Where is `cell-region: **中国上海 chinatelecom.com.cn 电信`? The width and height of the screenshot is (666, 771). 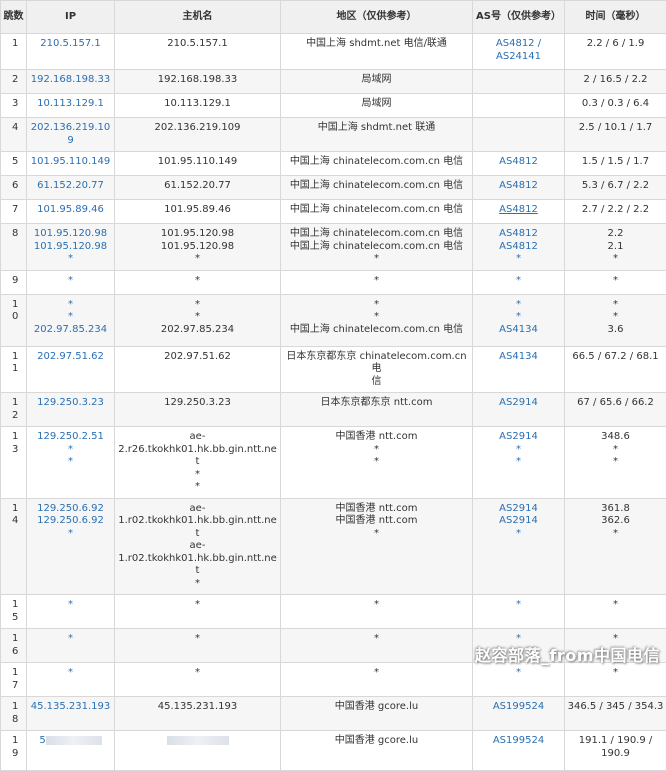
cell-region: **中国上海 chinatelecom.com.cn 电信 is located at coordinates (377, 320).